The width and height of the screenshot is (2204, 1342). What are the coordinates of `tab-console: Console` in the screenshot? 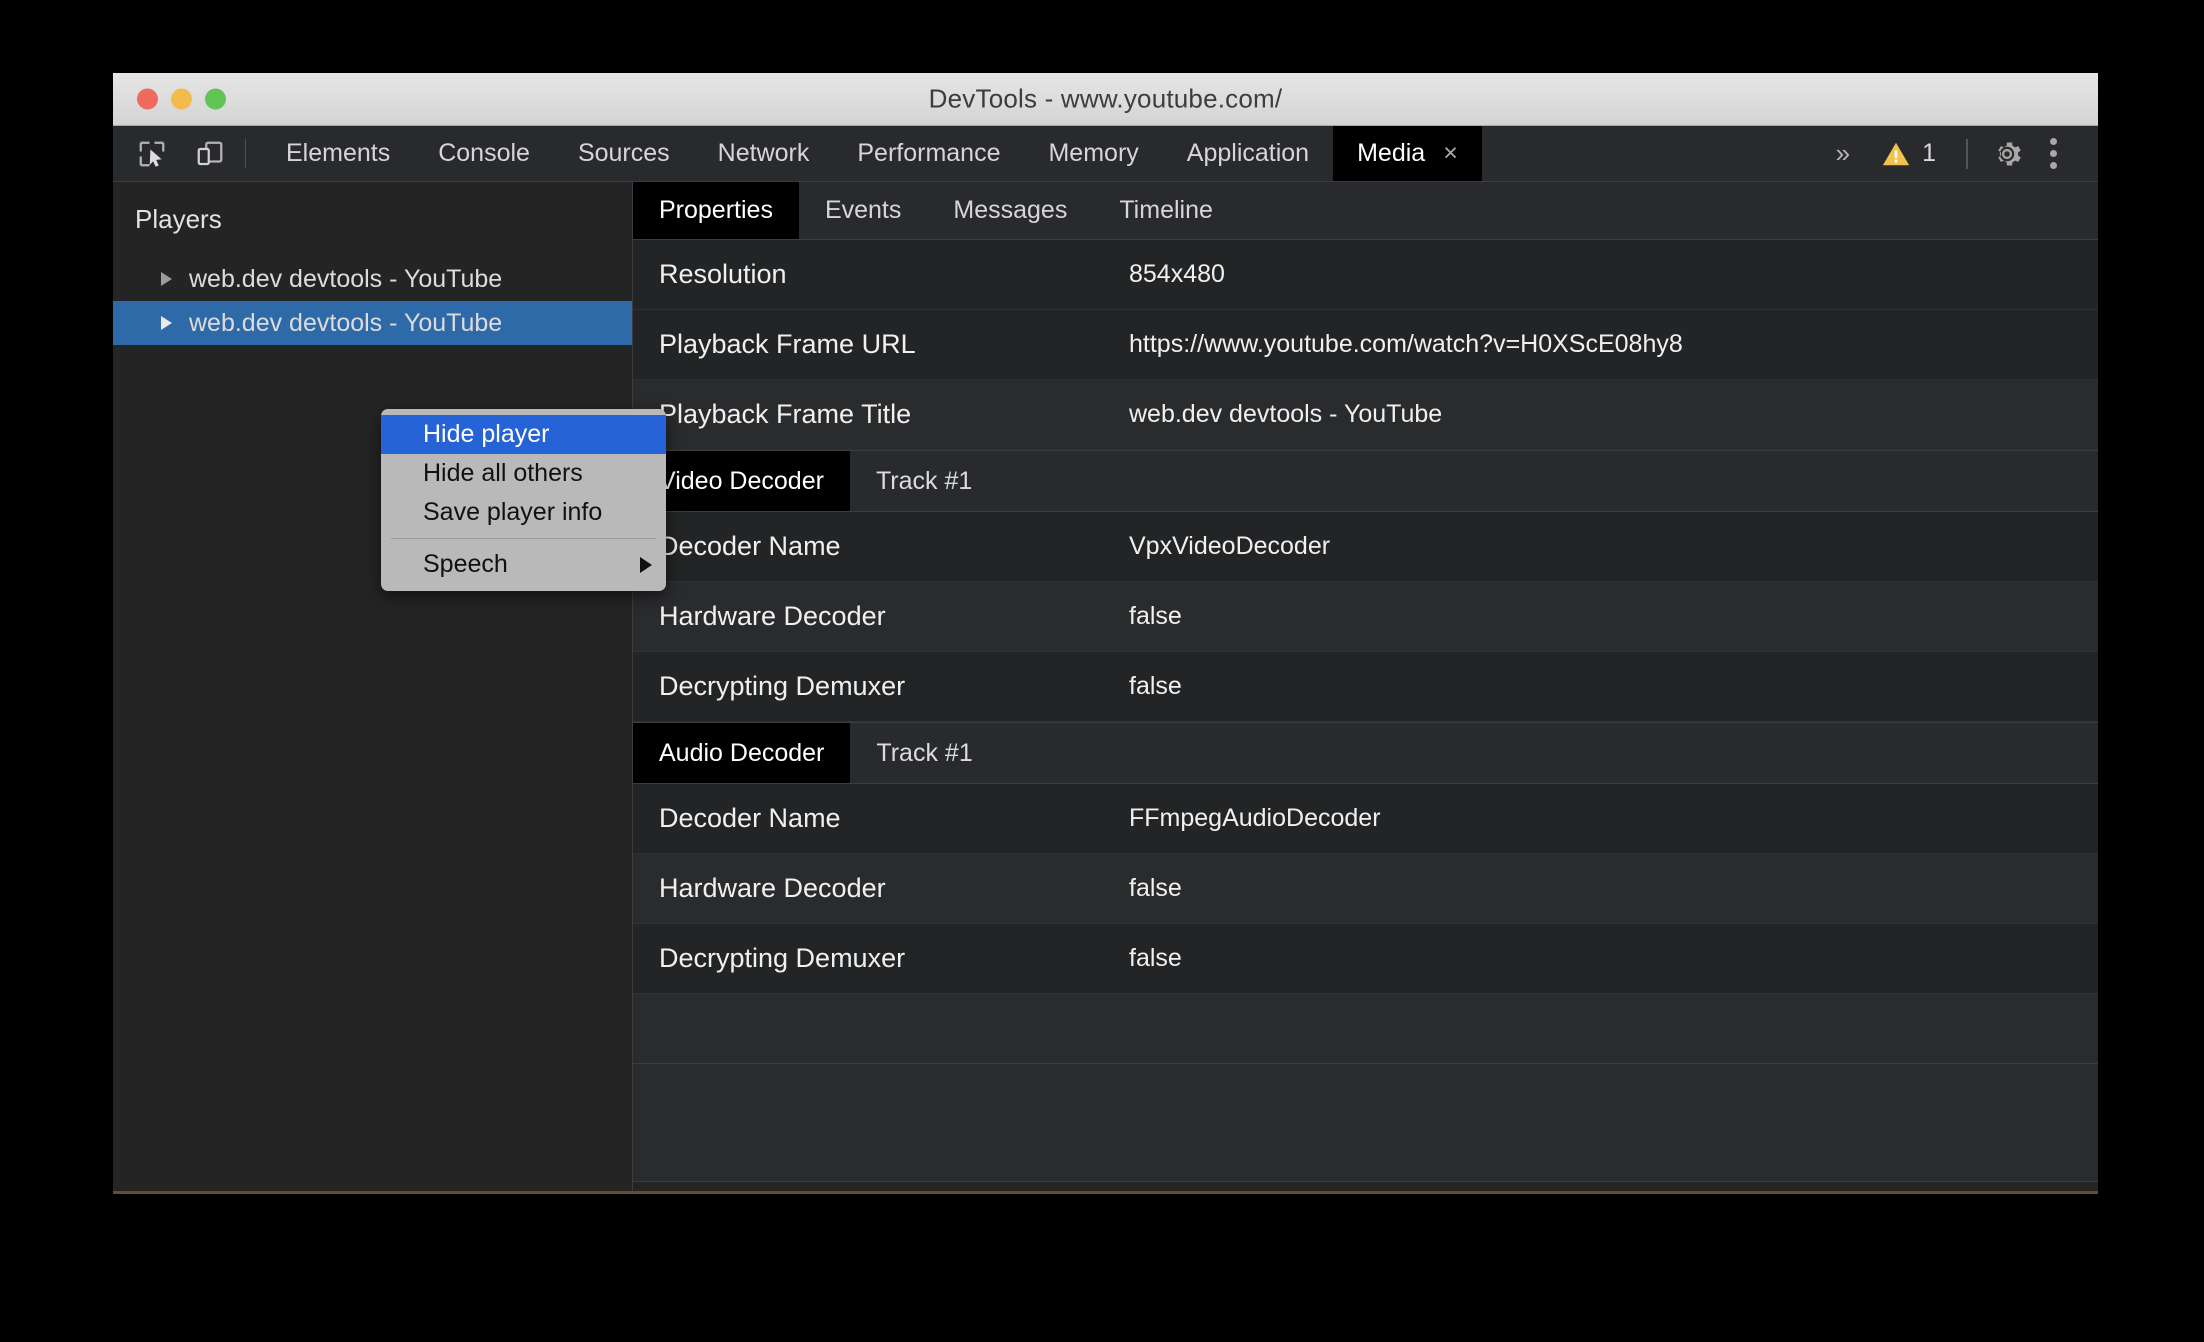 It's located at (484, 153).